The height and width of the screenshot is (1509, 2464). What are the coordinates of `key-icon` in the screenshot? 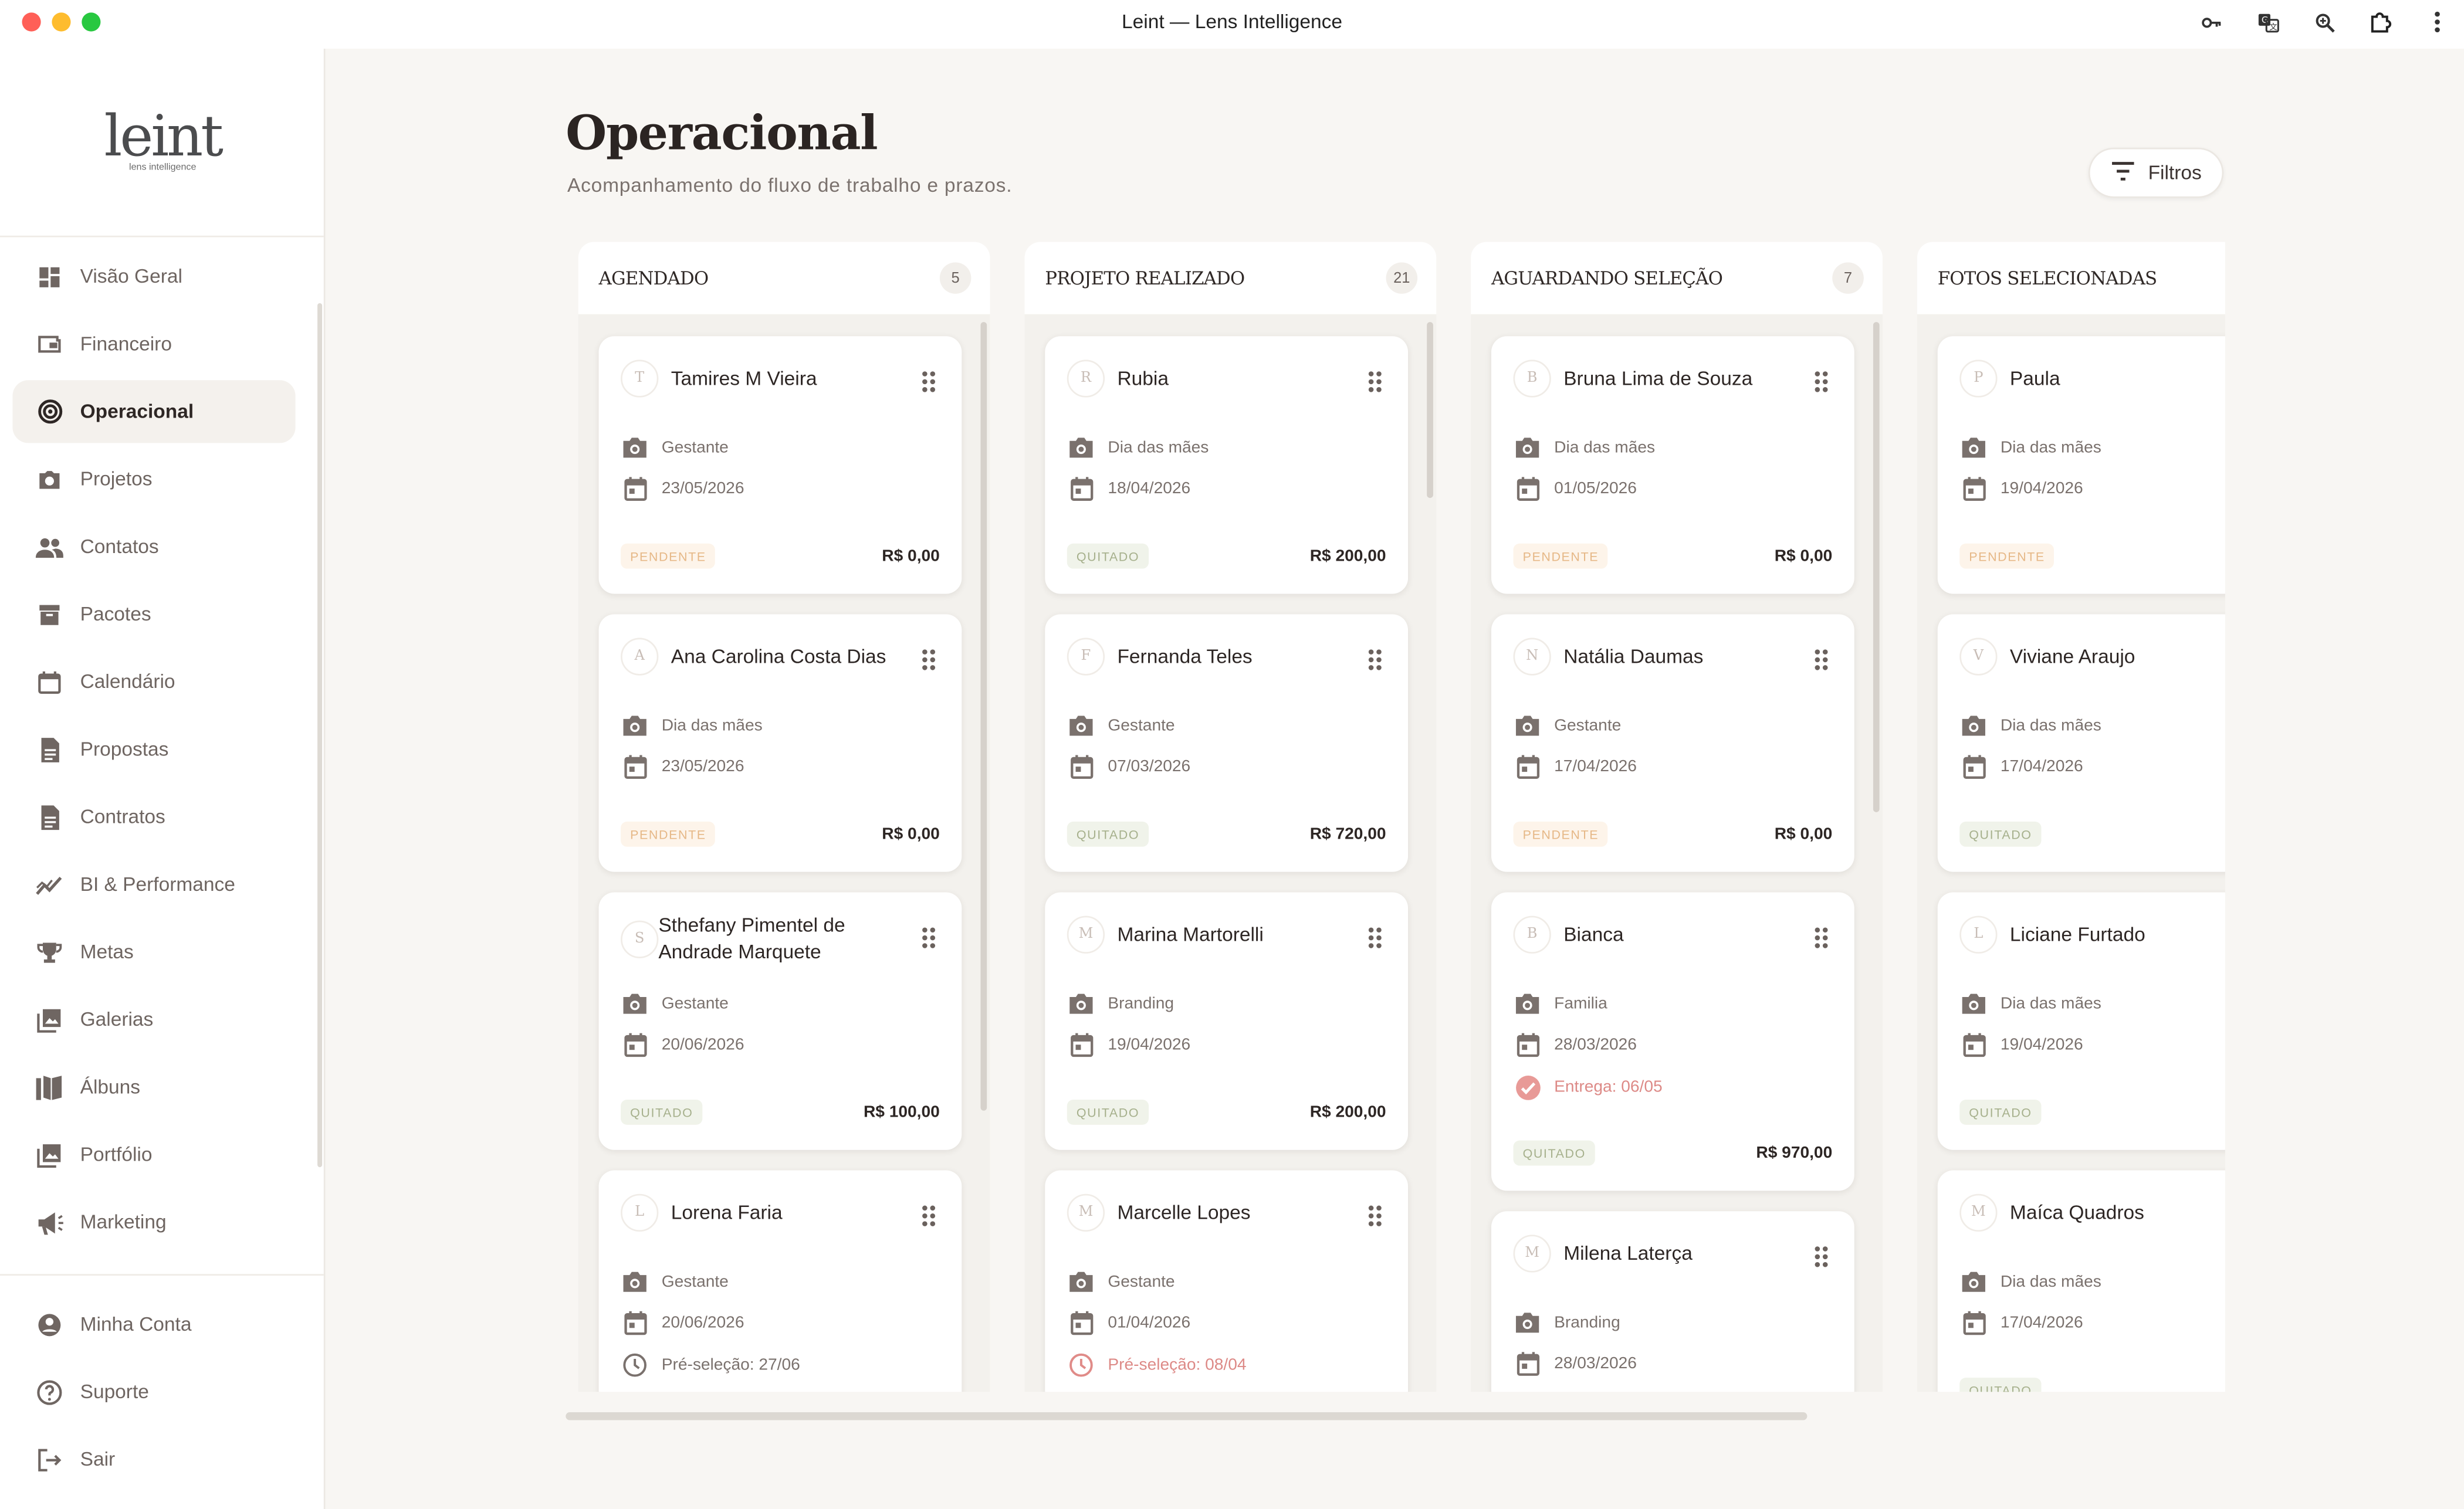 It's located at (2211, 22).